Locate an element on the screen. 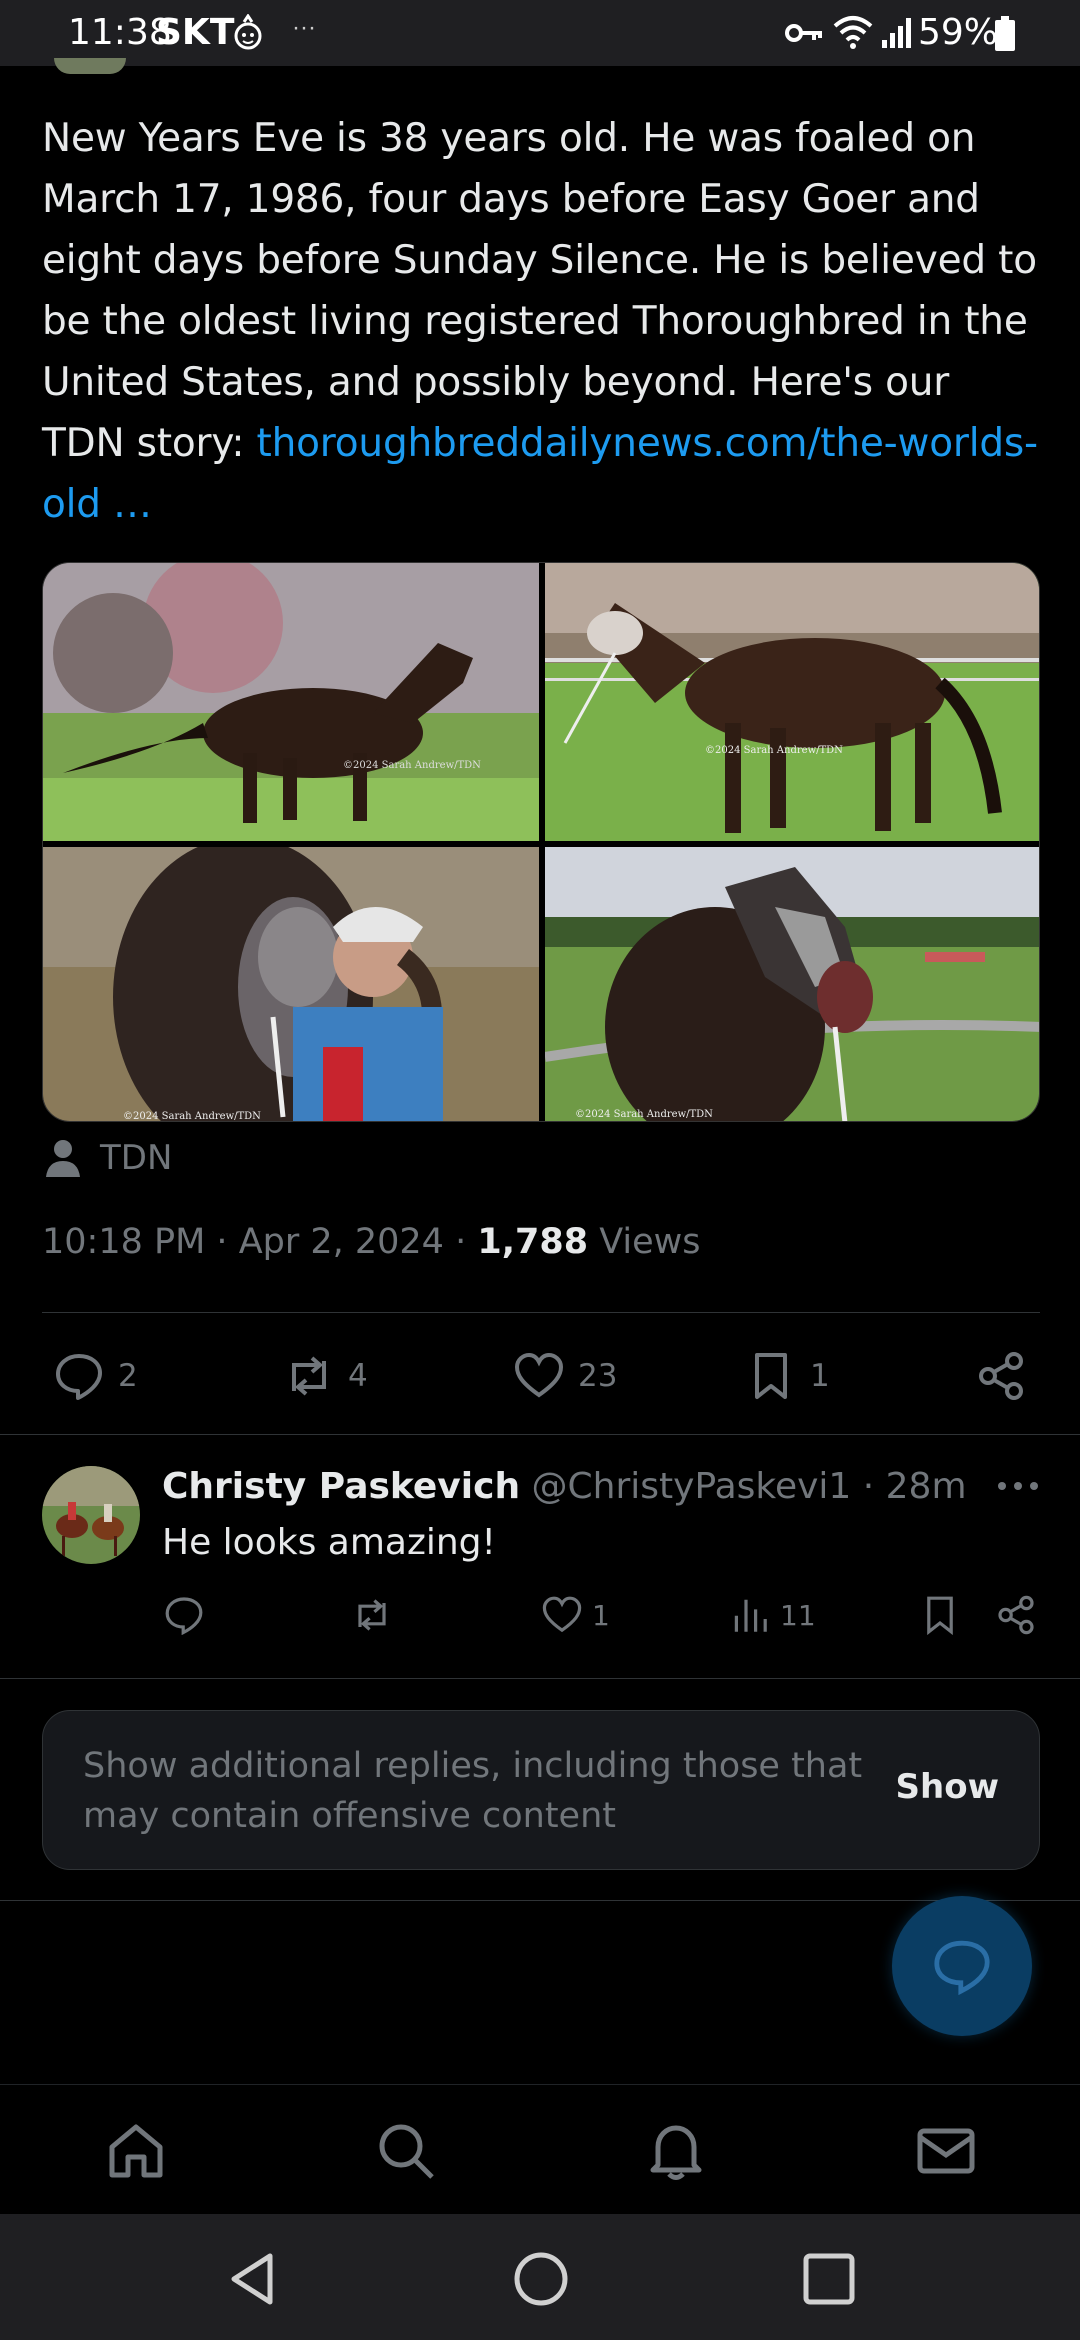 This screenshot has height=2340, width=1080. repost-count: 4 is located at coordinates (358, 1376).